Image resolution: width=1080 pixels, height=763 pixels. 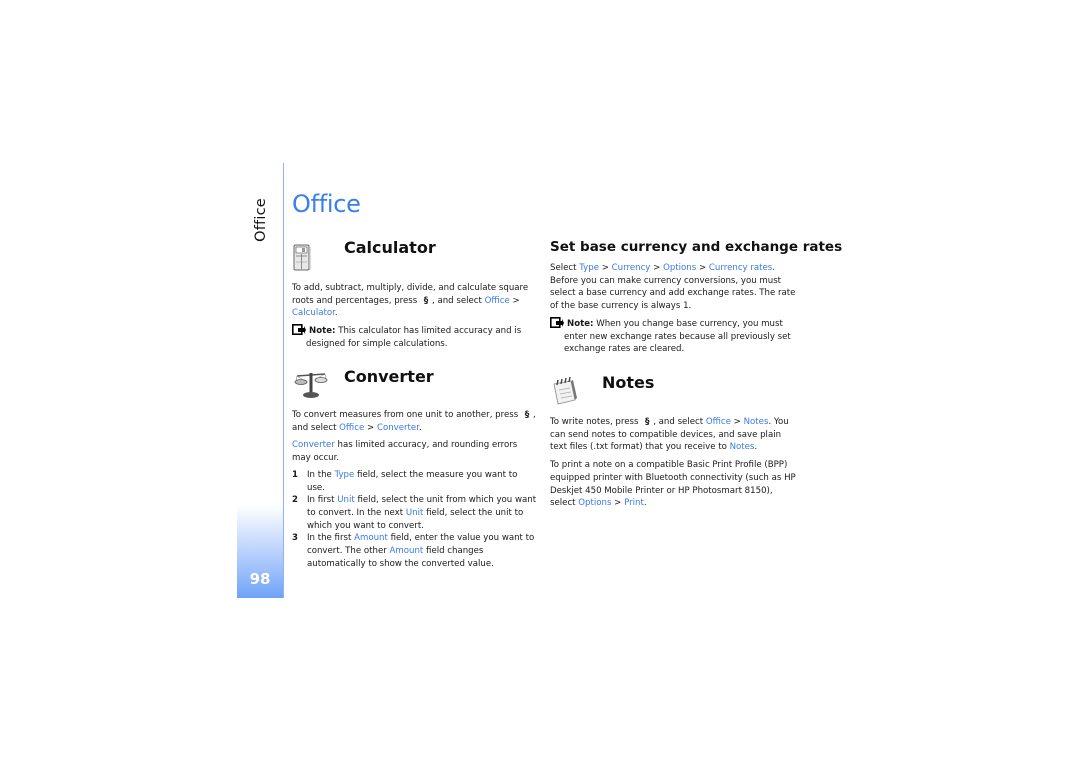 I want to click on calculator-heading: Calculator, so click(x=390, y=247).